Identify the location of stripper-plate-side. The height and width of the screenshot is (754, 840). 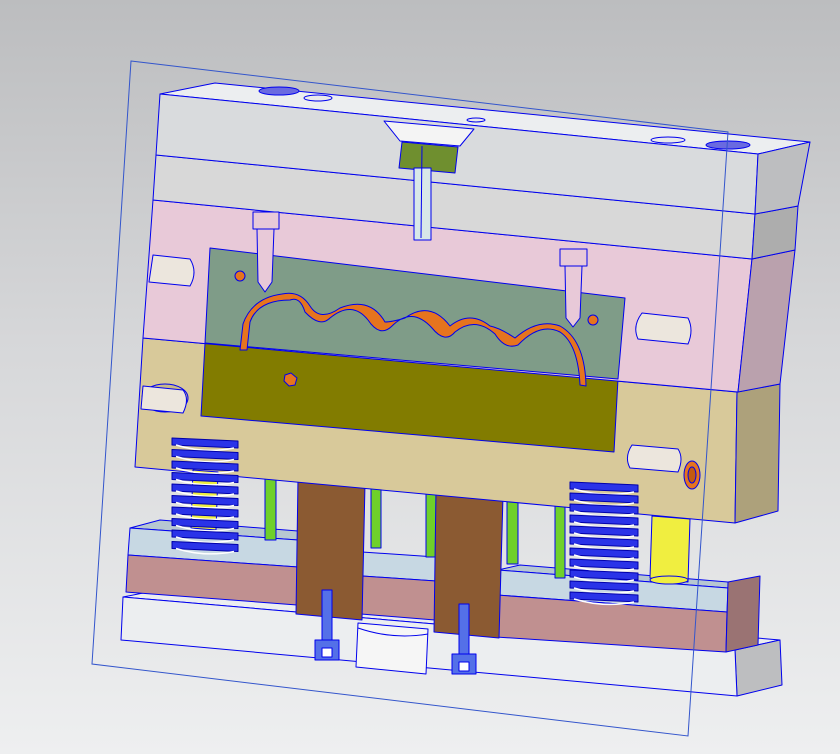
(775, 232).